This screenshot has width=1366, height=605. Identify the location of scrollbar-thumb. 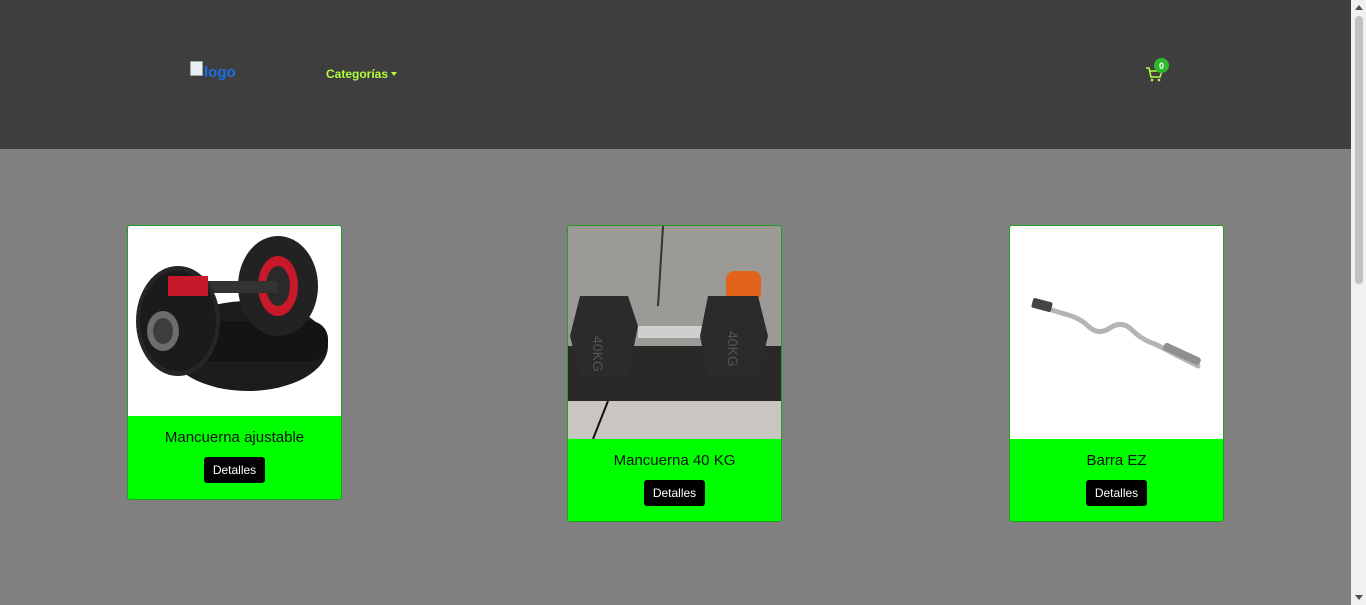
(1359, 150).